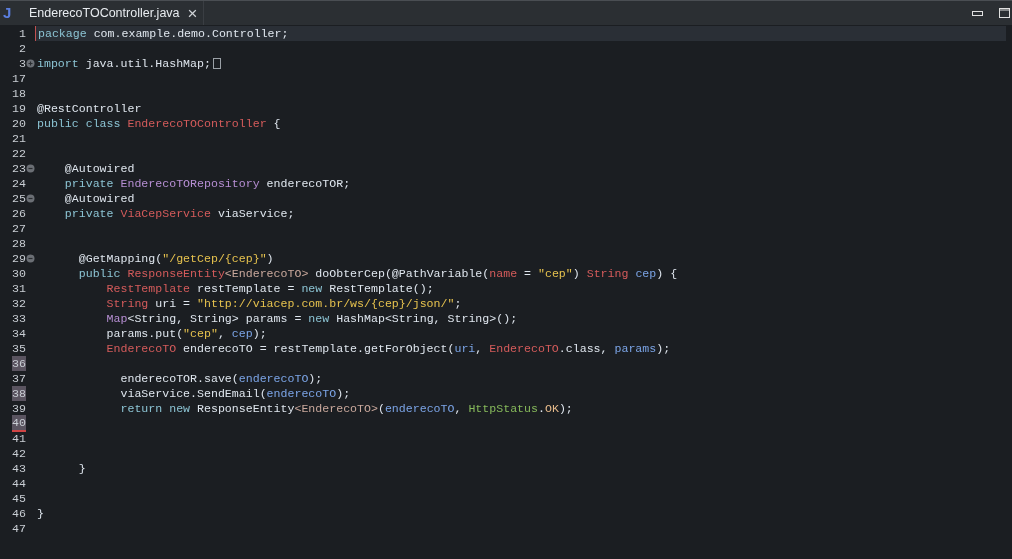 This screenshot has height=559, width=1012. I want to click on line-number: 45, so click(19, 498).